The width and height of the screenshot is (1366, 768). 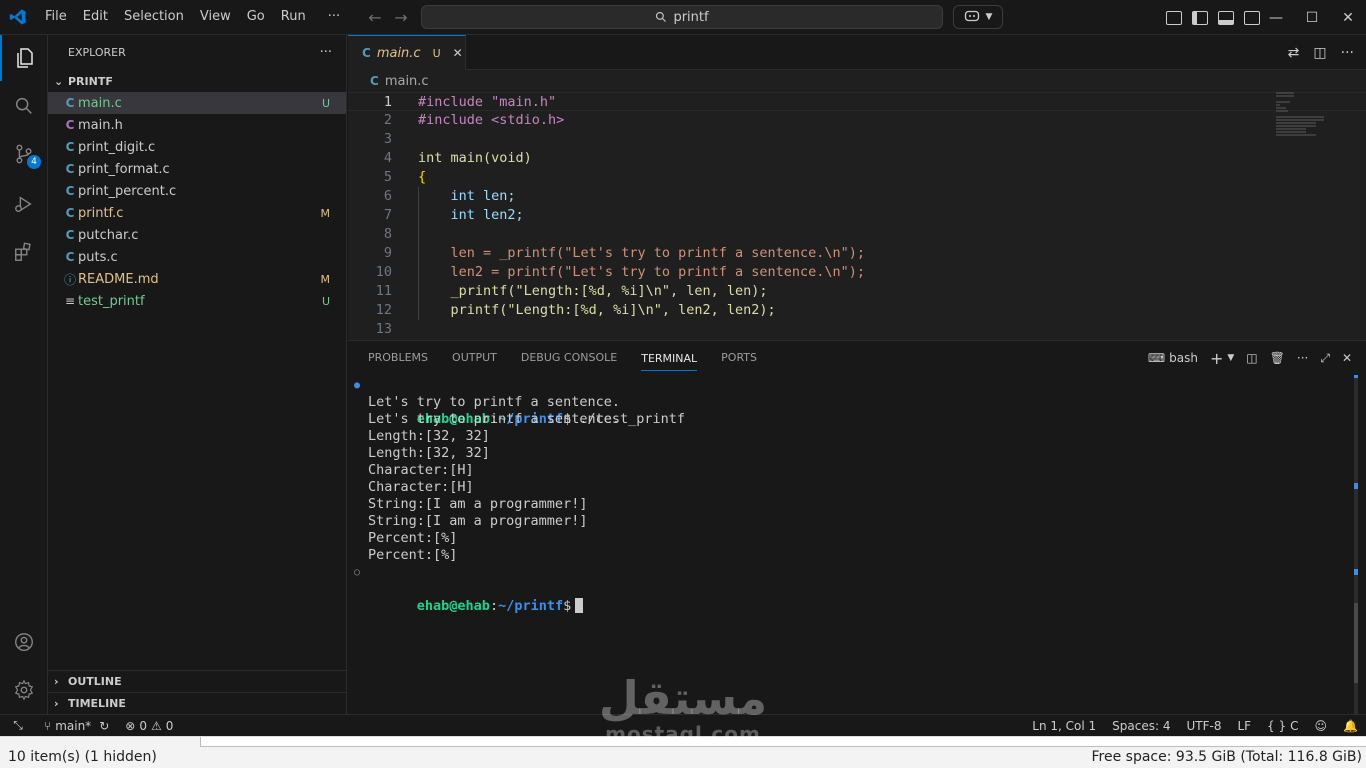 What do you see at coordinates (569, 358) in the screenshot?
I see `tab-debug-console: DEBUG CONSOLE` at bounding box center [569, 358].